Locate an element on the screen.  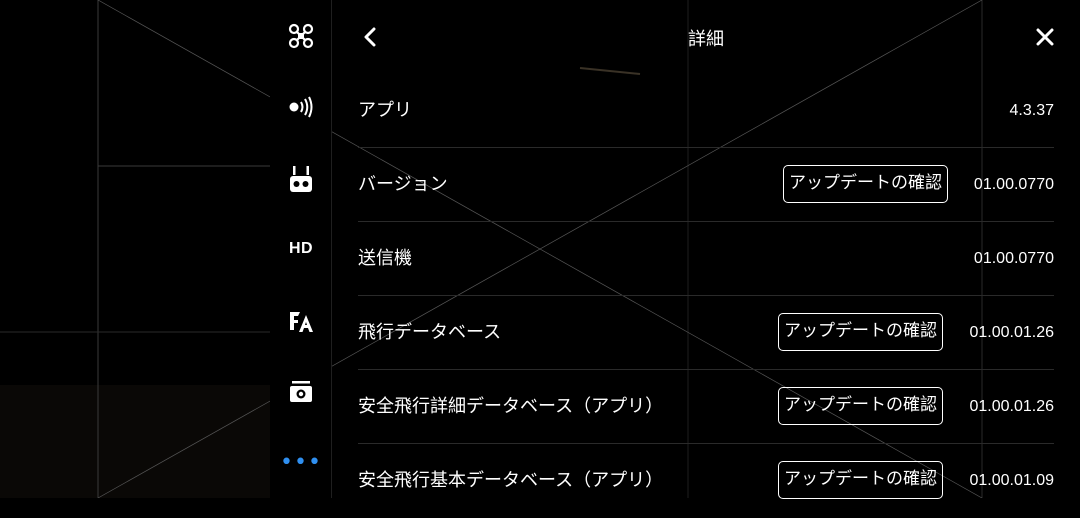
rail-remote-controller-button is located at coordinates (301, 180).